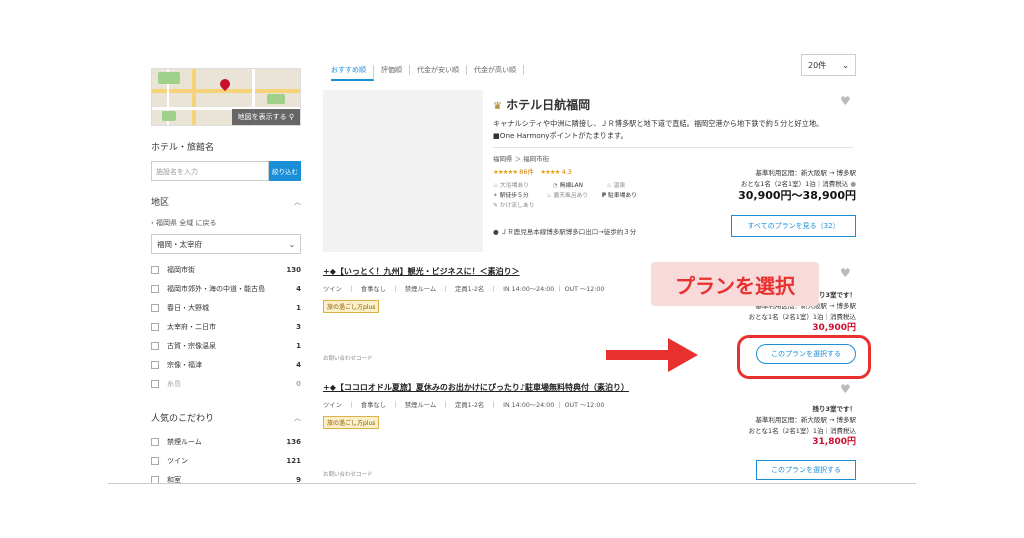 The width and height of the screenshot is (1024, 538). I want to click on region-select: 福岡・太宰府 ⌄, so click(226, 244).